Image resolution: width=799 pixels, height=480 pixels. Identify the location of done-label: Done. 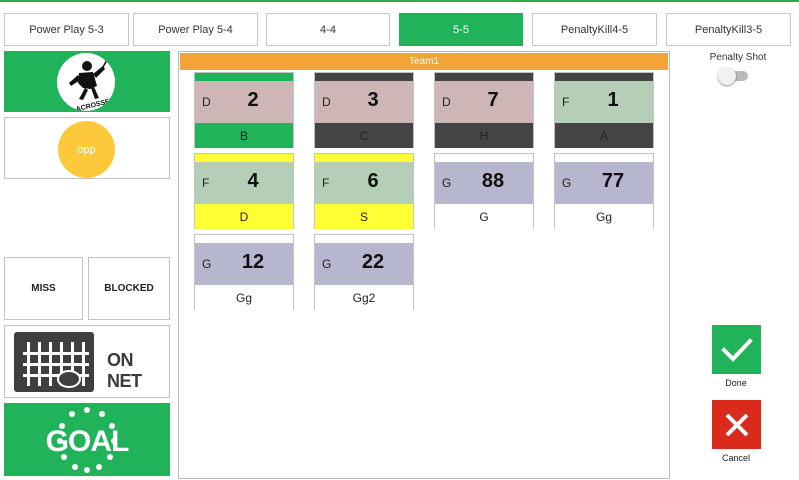
(736, 383).